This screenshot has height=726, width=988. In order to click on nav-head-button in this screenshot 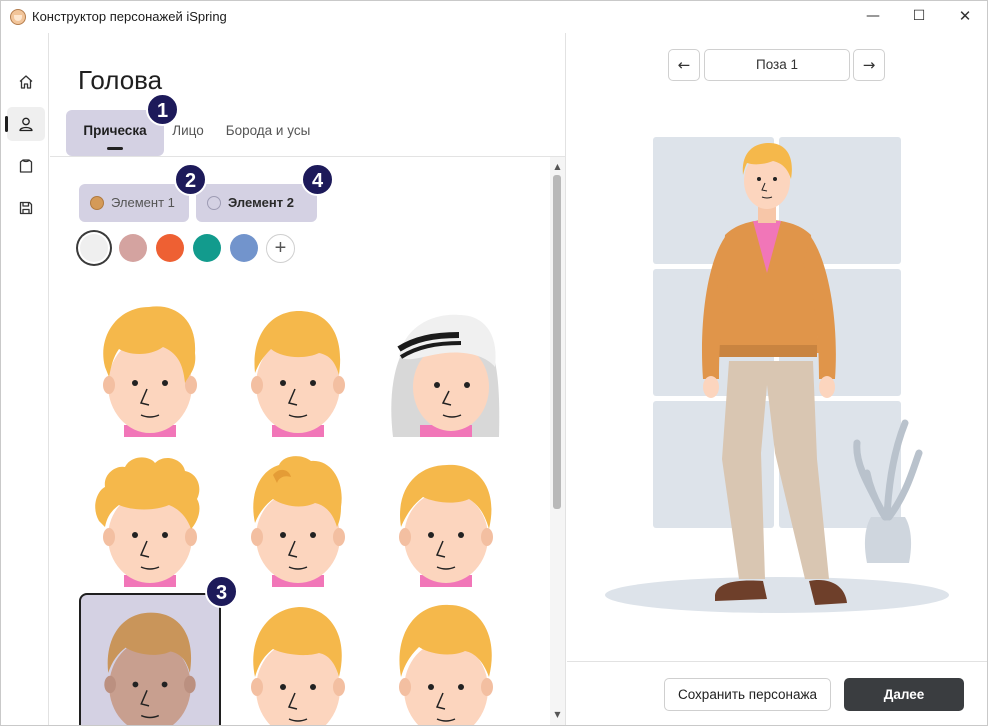, I will do `click(25, 124)`.